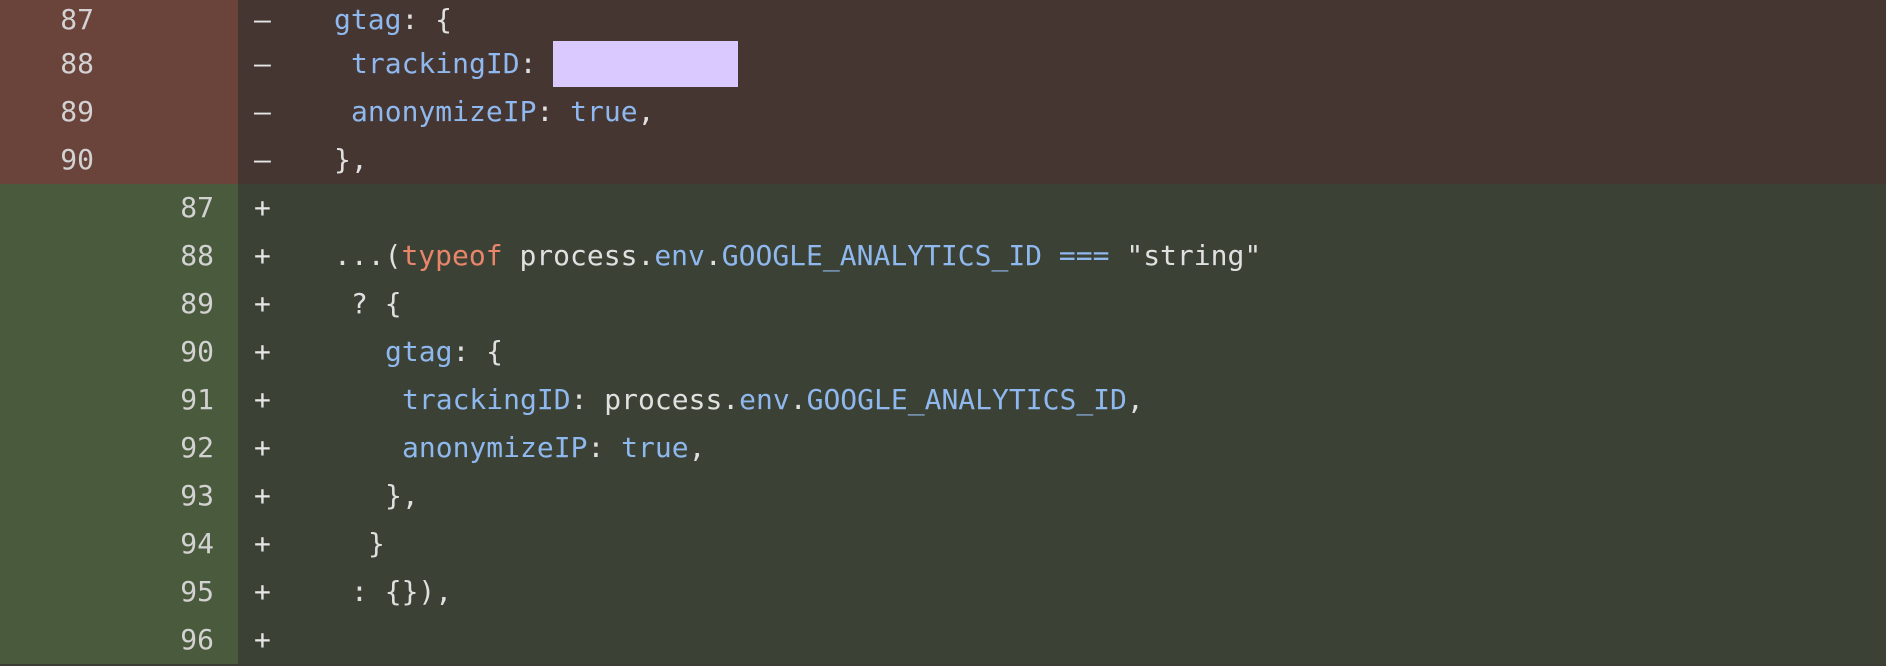 The height and width of the screenshot is (666, 1886). I want to click on code-text: ? {, so click(351, 304).